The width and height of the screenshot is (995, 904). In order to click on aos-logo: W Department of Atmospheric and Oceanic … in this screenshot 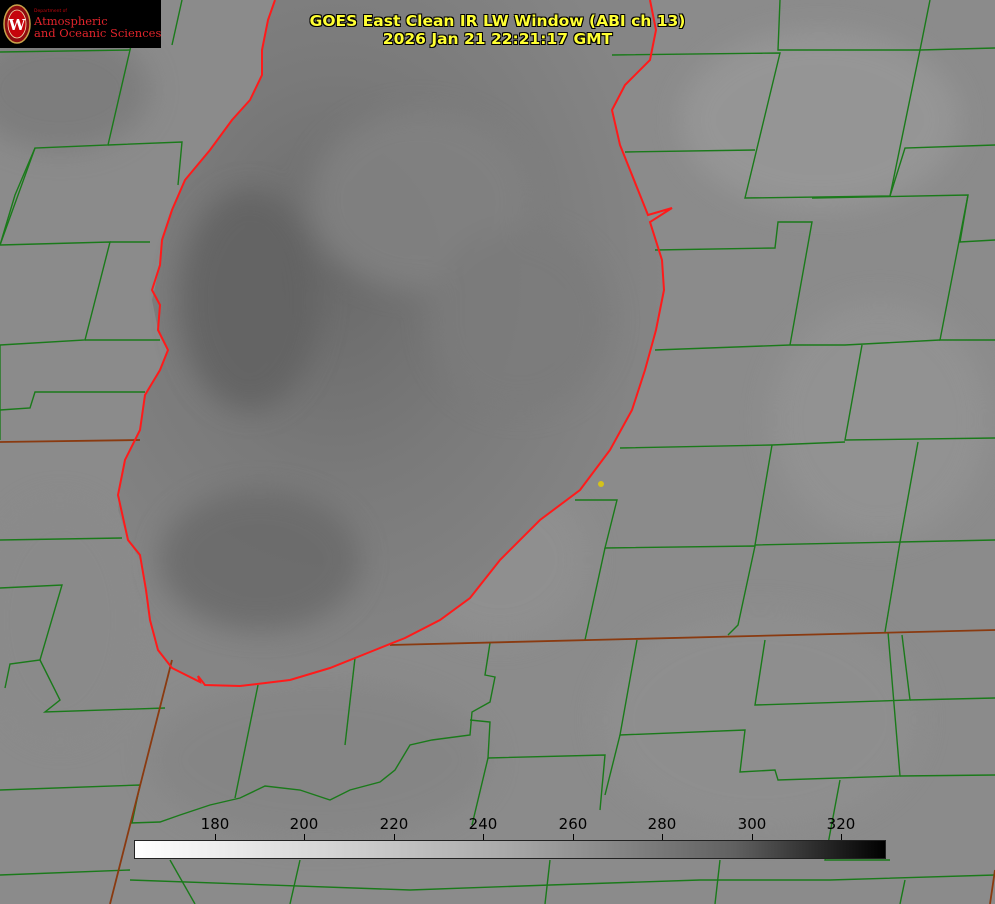, I will do `click(80, 24)`.